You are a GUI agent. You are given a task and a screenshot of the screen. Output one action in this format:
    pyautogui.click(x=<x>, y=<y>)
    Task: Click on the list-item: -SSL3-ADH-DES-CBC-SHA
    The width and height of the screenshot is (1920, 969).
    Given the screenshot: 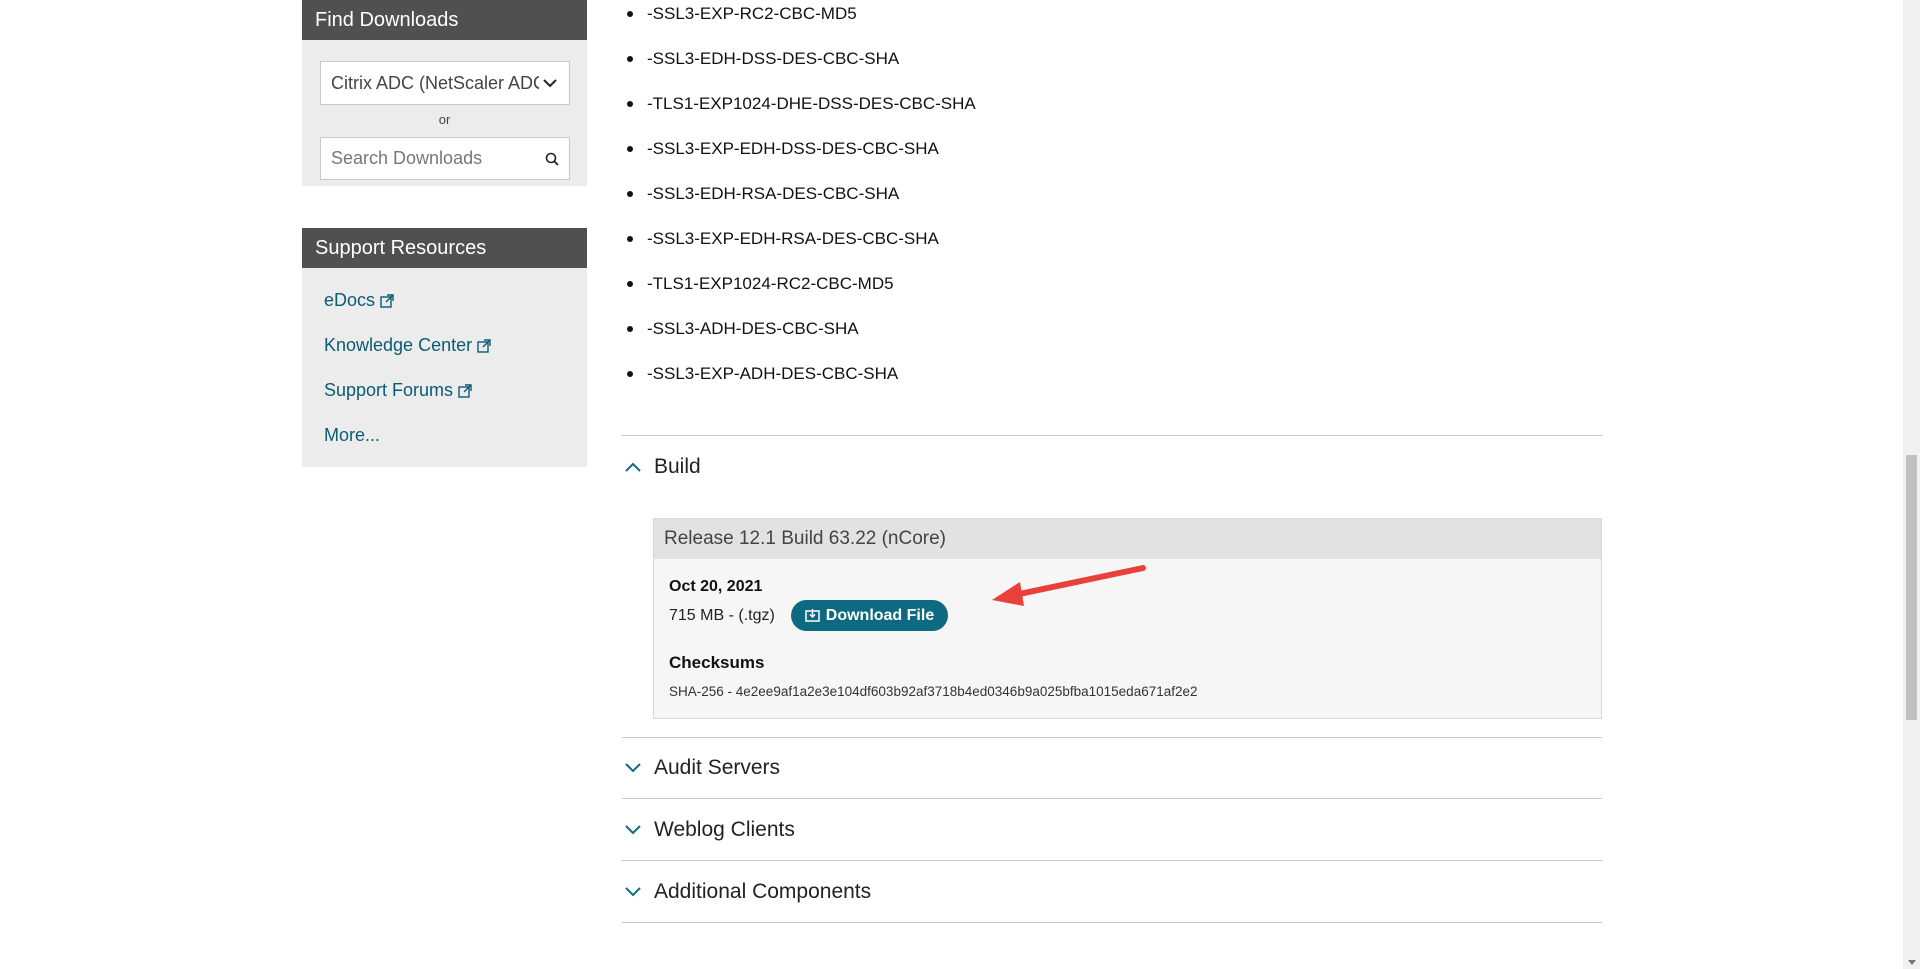 What is the action you would take?
    pyautogui.click(x=743, y=329)
    